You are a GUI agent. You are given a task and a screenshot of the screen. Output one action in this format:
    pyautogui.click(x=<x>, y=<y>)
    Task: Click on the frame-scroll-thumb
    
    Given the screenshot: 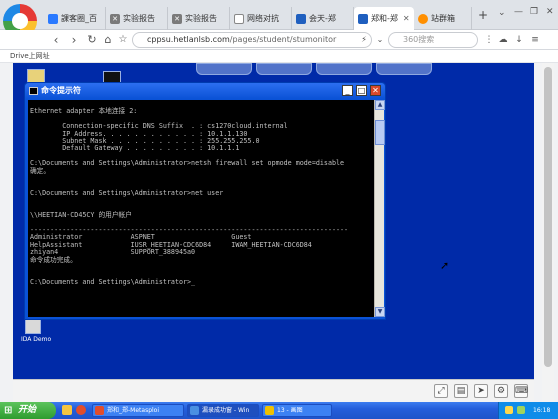 What is the action you would take?
    pyautogui.click(x=548, y=217)
    